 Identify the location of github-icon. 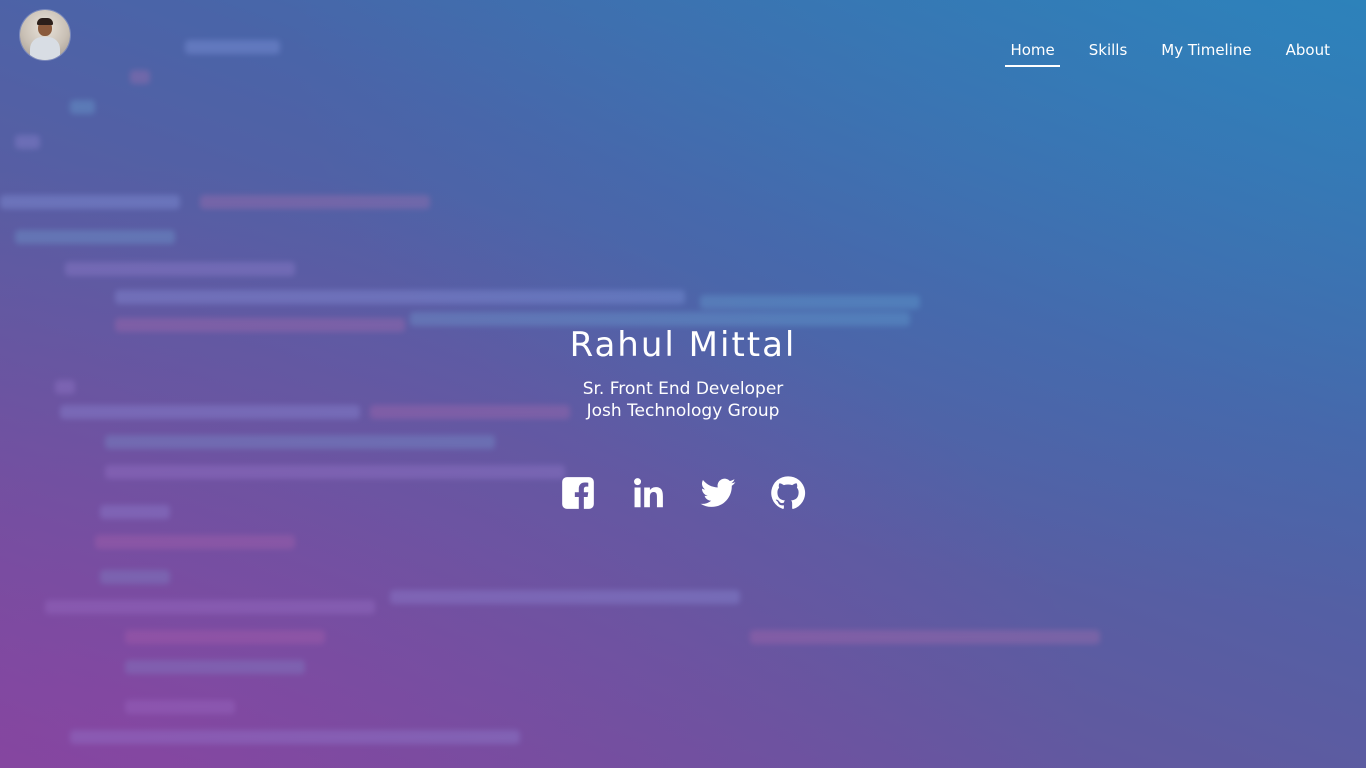
(788, 493).